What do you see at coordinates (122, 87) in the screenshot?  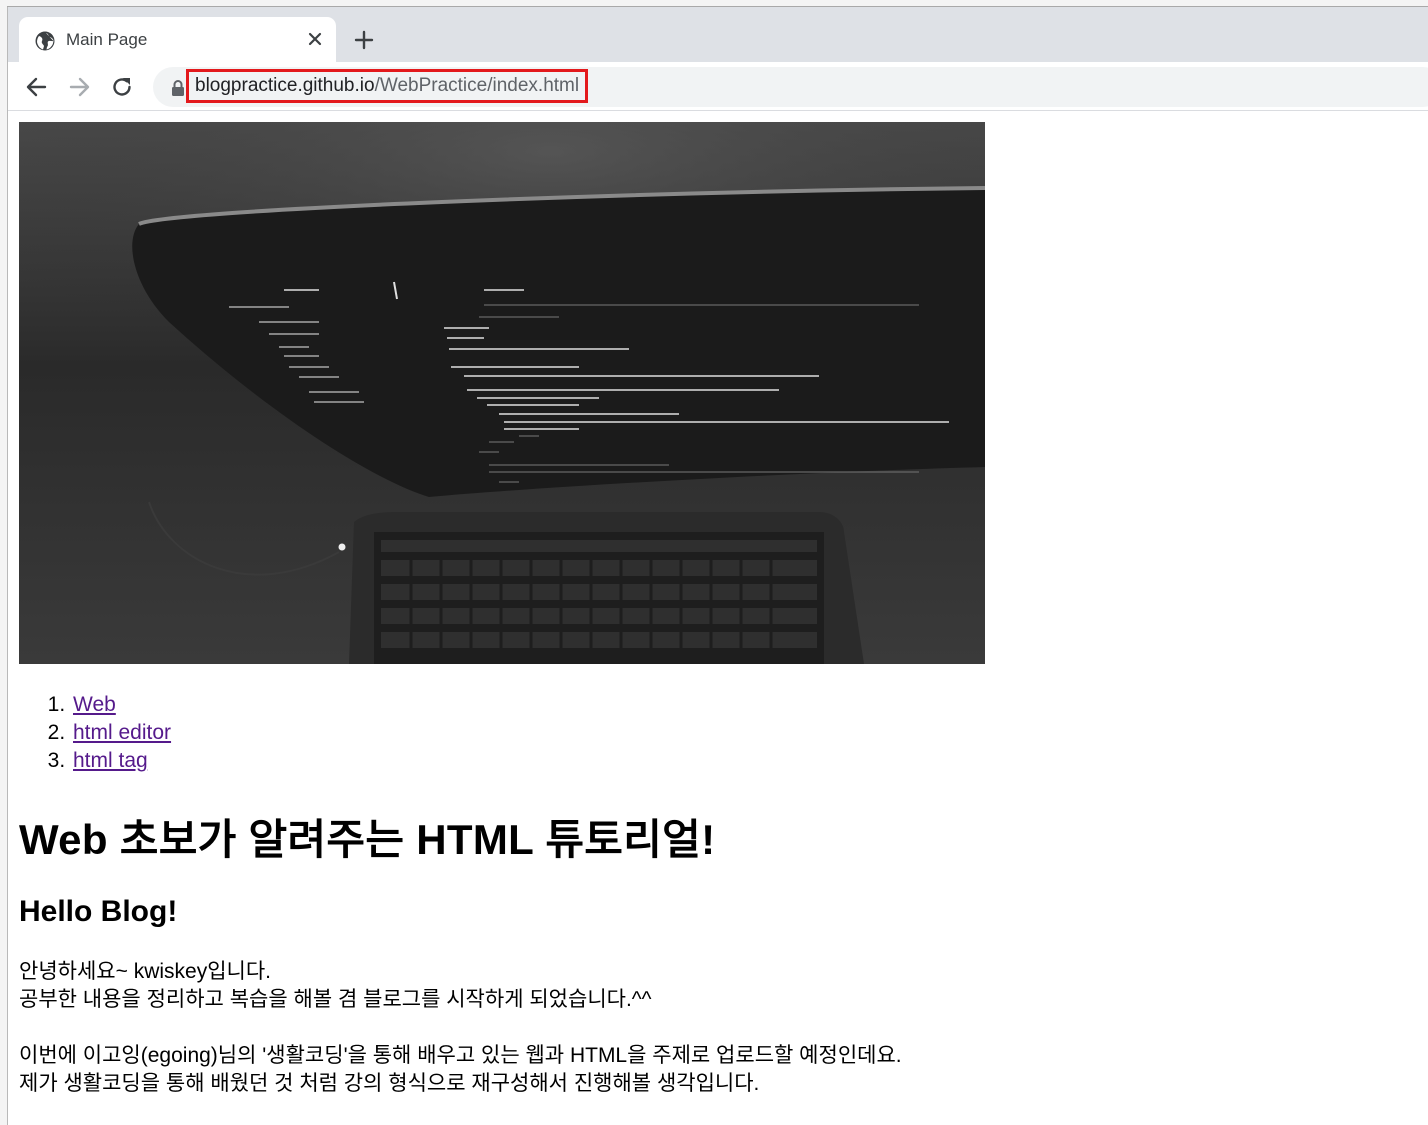 I see `reload-icon` at bounding box center [122, 87].